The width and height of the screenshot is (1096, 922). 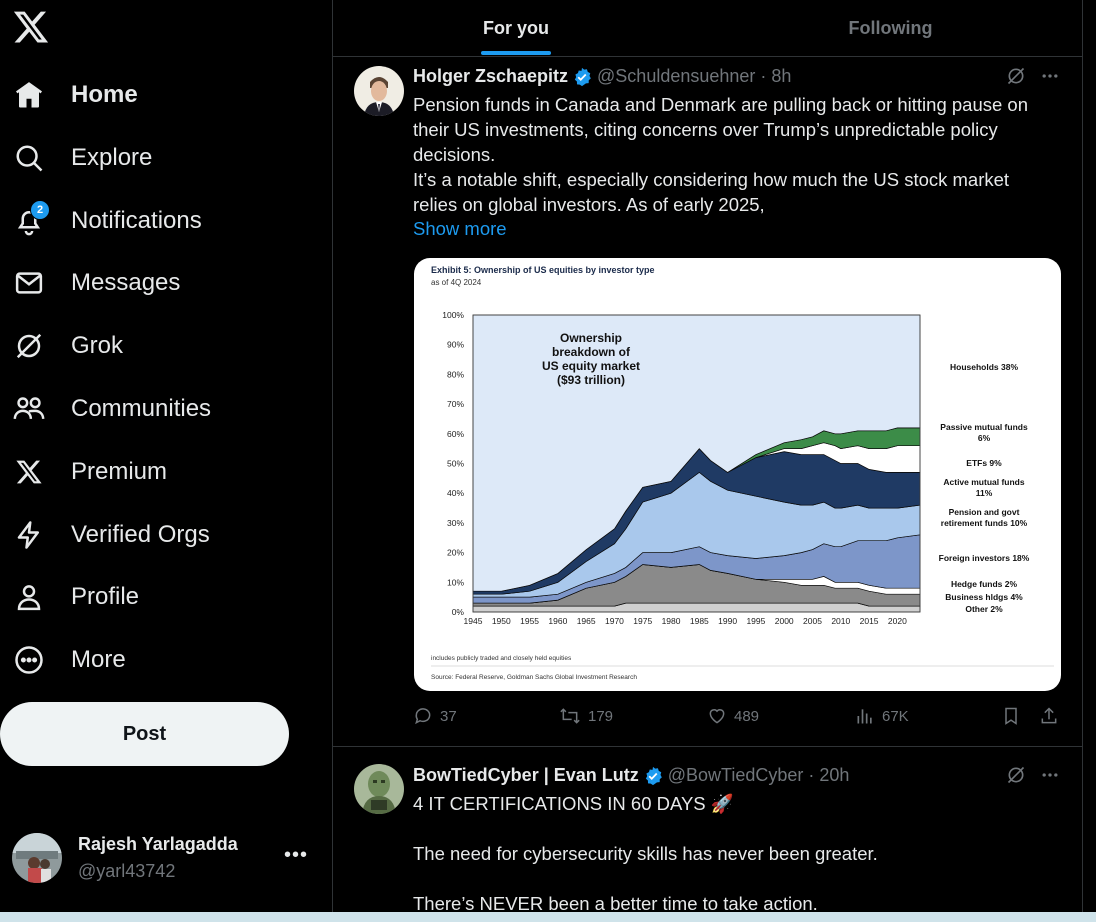 What do you see at coordinates (529, 621) in the screenshot?
I see `x-tick-label: 1955` at bounding box center [529, 621].